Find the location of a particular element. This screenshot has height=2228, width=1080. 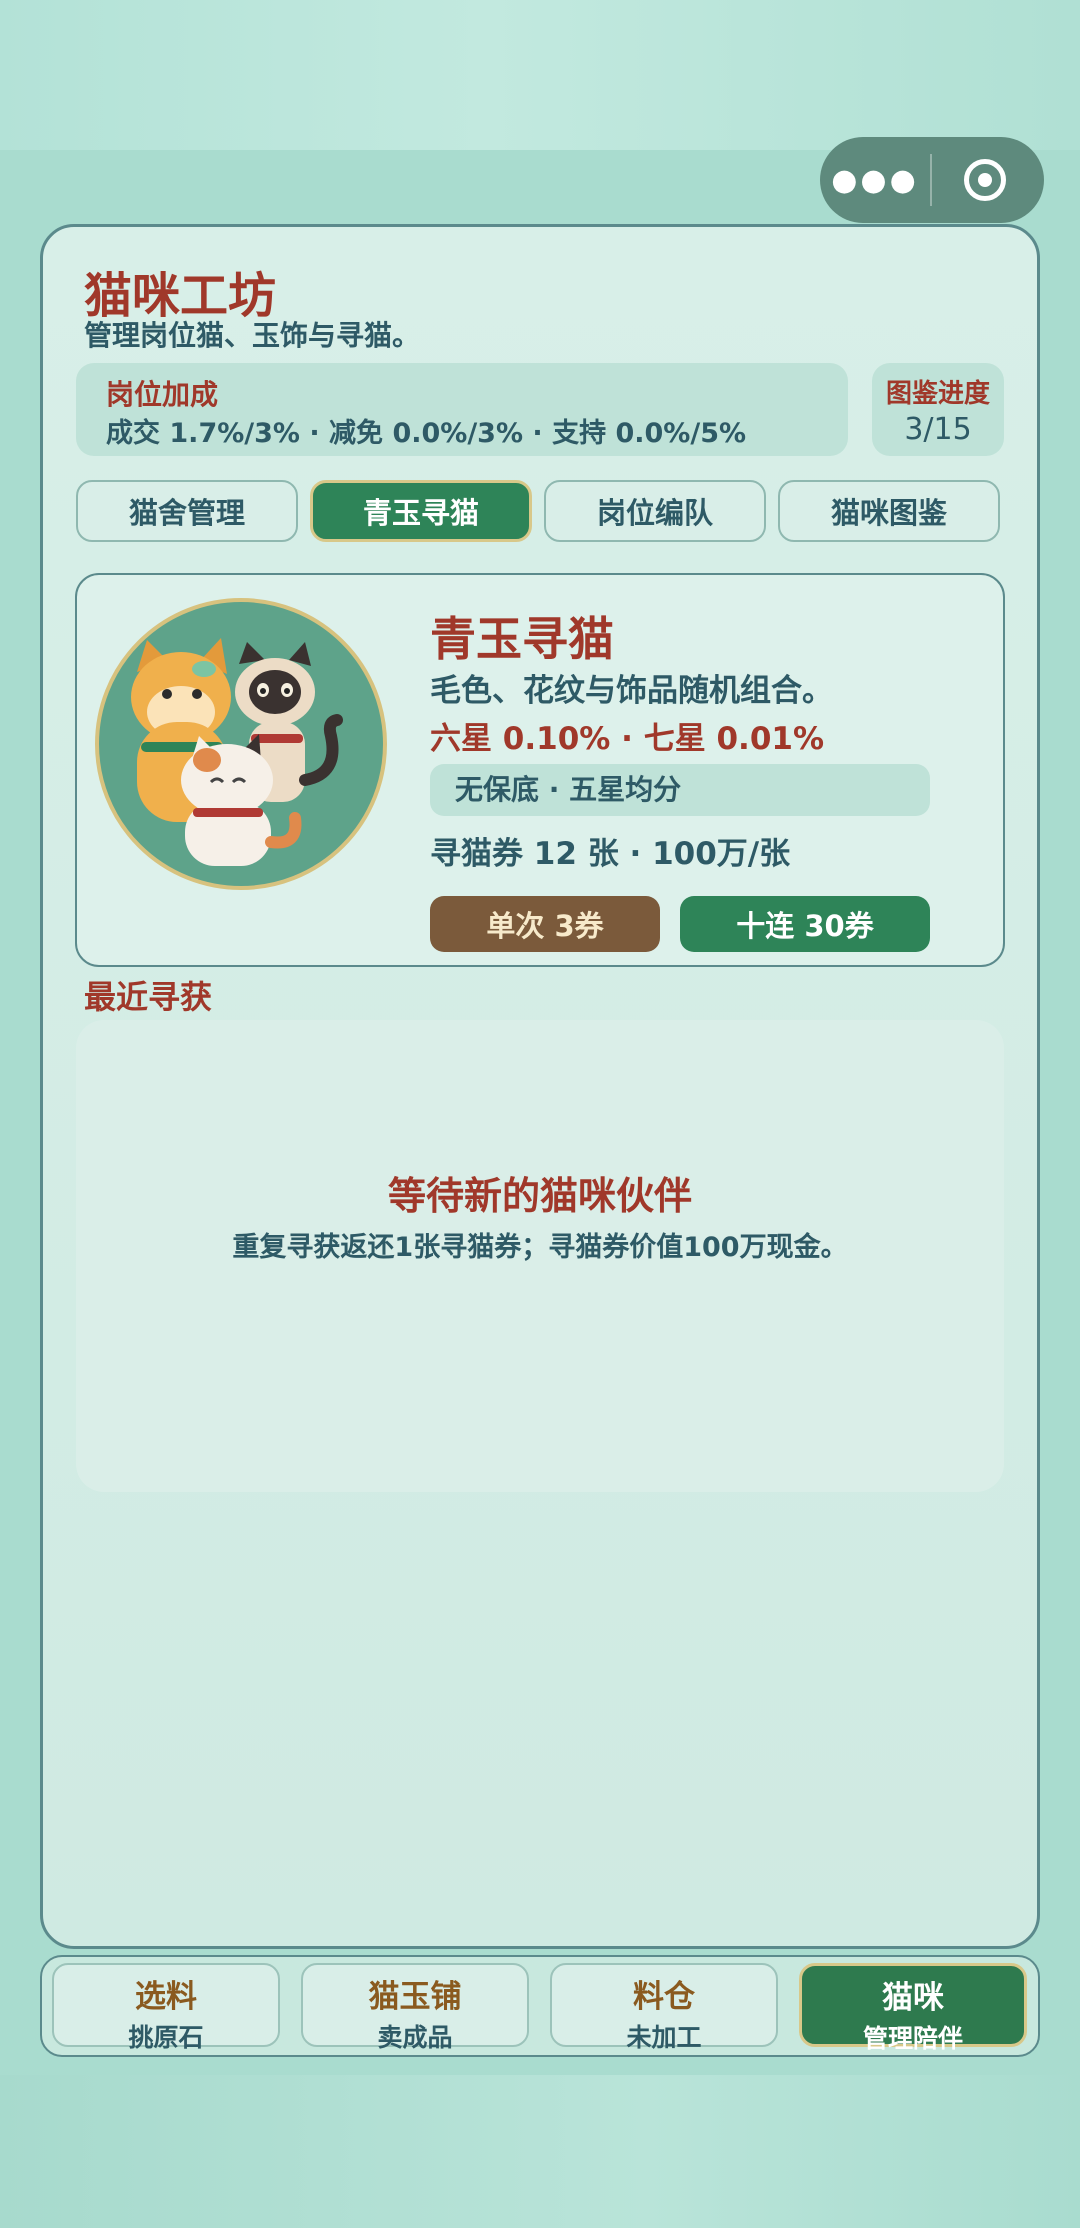

tab-cattery: 猫舍管理 is located at coordinates (187, 511).